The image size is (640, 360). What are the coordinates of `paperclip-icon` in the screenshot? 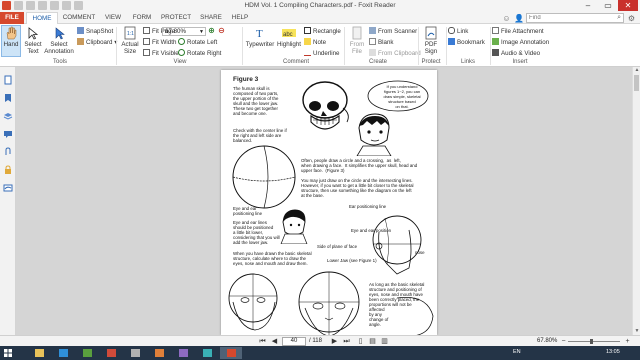 It's located at (8, 152).